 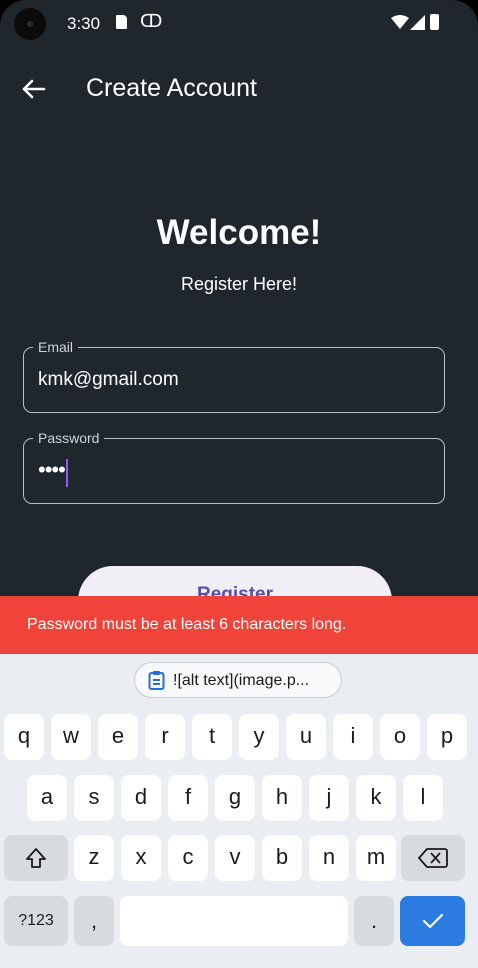 I want to click on sd-card-icon, so click(x=121, y=22).